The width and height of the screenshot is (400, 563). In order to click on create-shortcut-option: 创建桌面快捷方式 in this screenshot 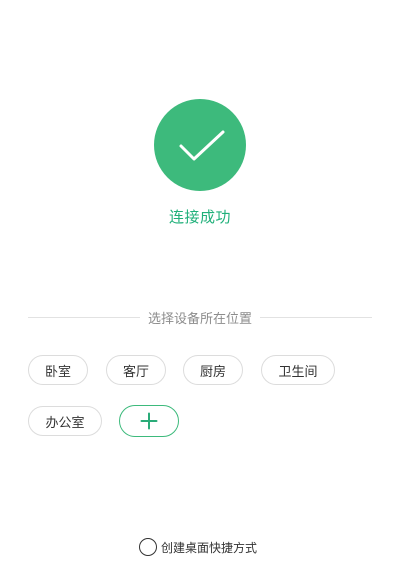, I will do `click(198, 547)`.